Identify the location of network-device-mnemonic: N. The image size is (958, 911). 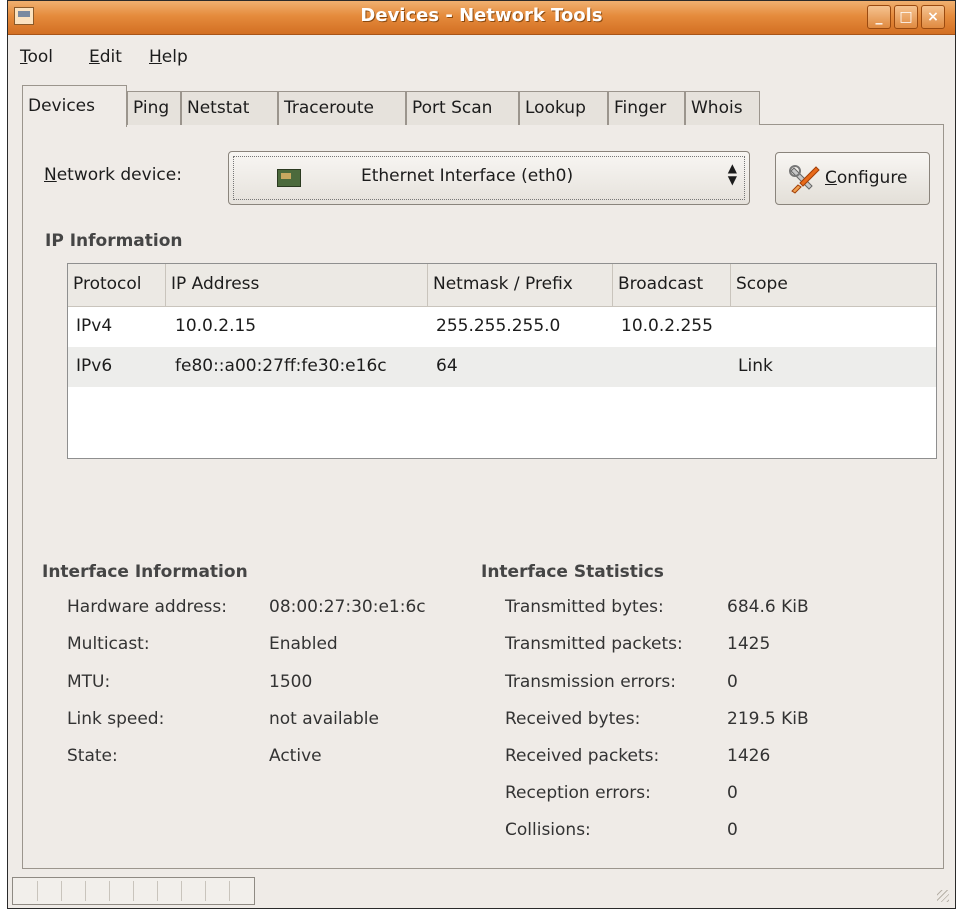
(50, 175).